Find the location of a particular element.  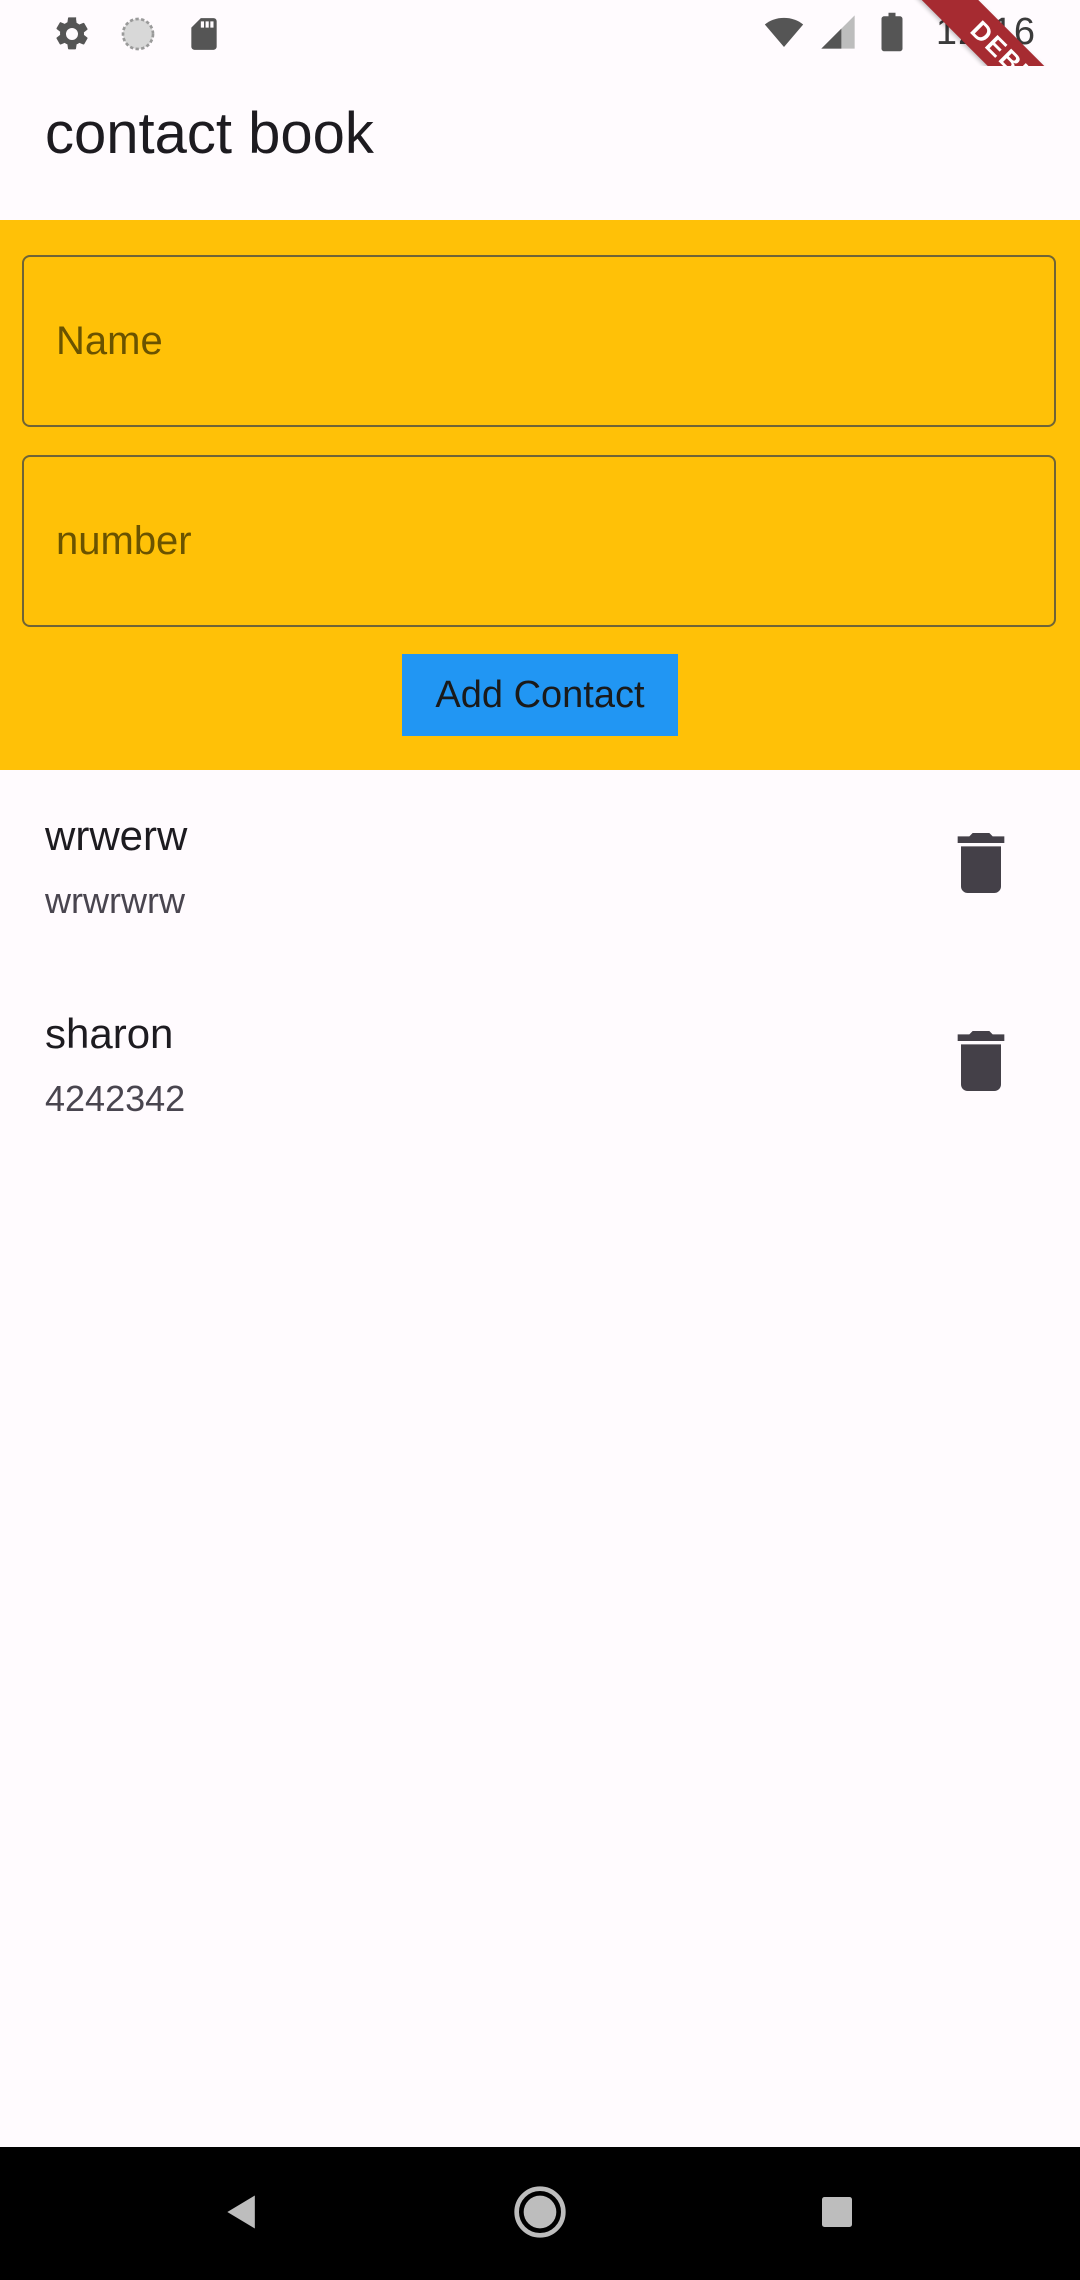

number-field is located at coordinates (539, 541).